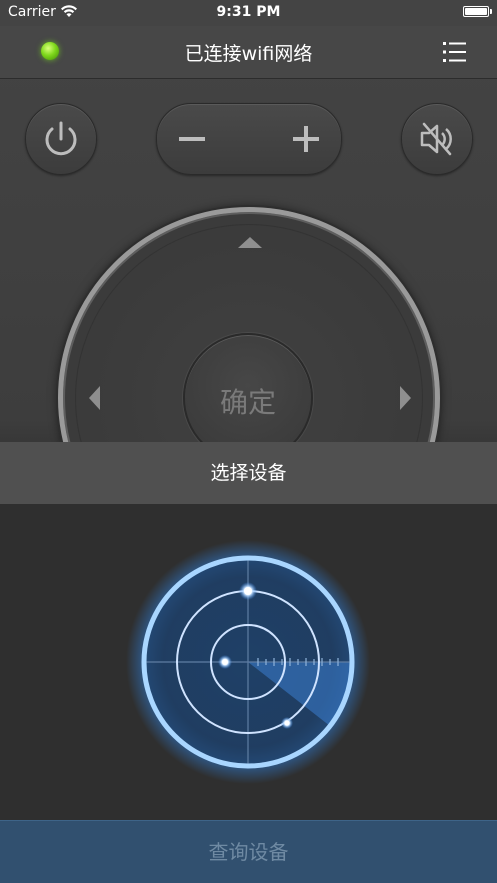 The image size is (497, 883). I want to click on mute-icon, so click(436, 139).